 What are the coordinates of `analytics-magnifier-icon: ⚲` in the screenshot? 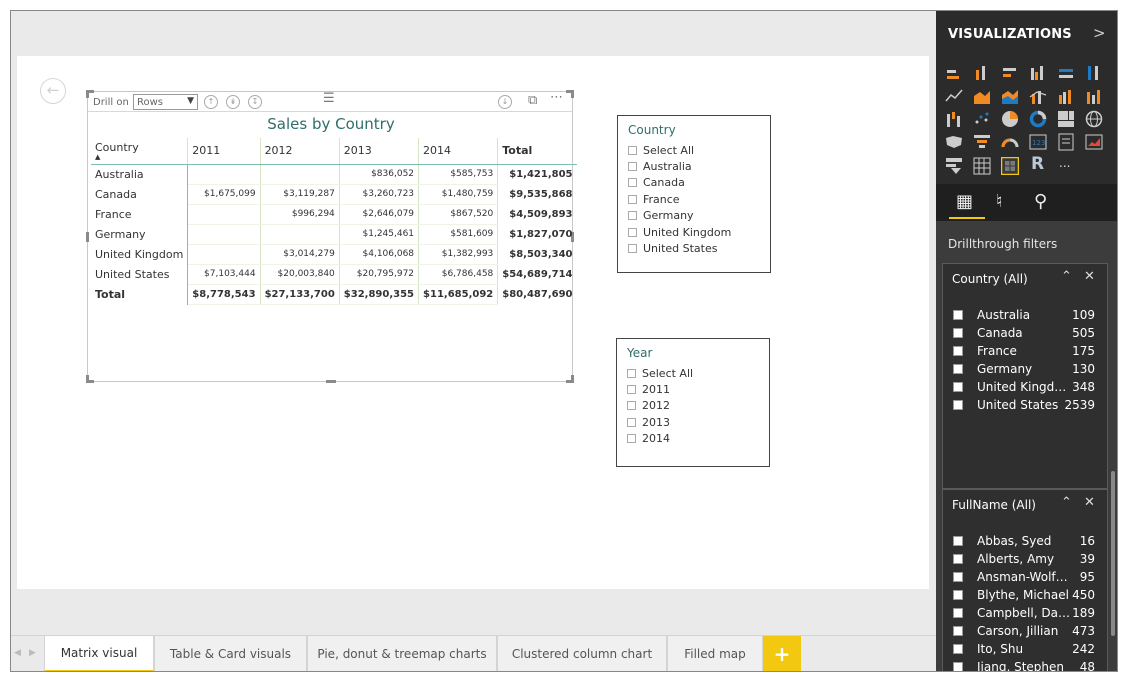 It's located at (1040, 201).